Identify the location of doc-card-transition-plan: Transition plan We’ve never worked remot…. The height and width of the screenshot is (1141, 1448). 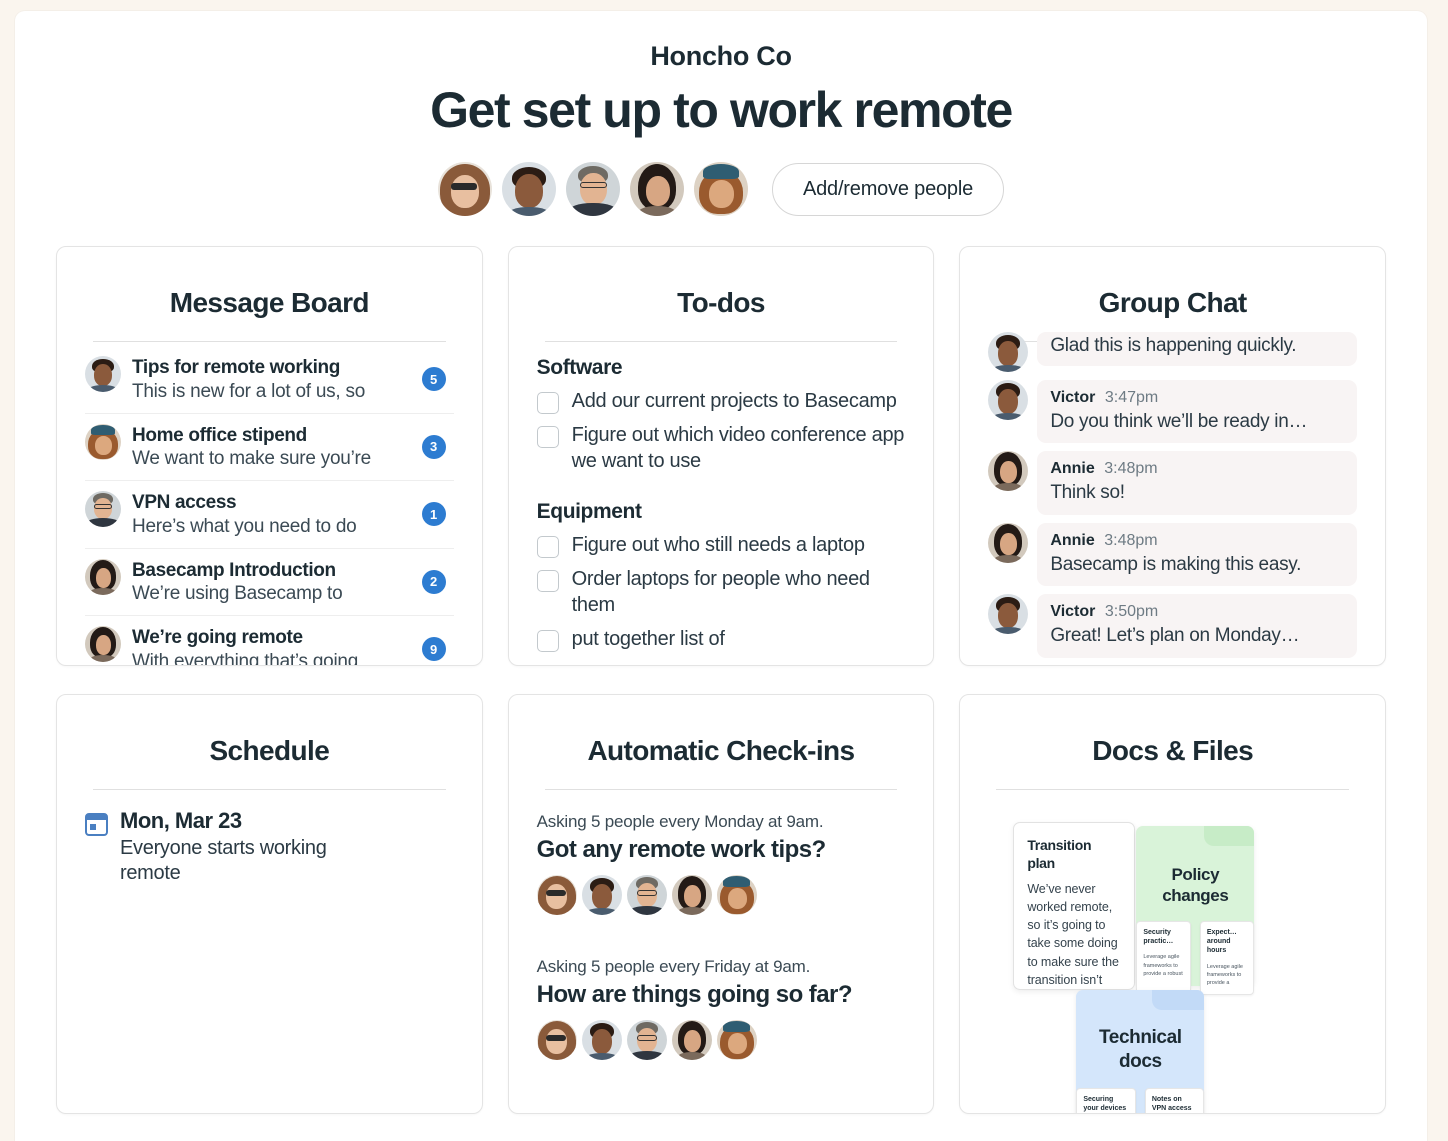
(1074, 906).